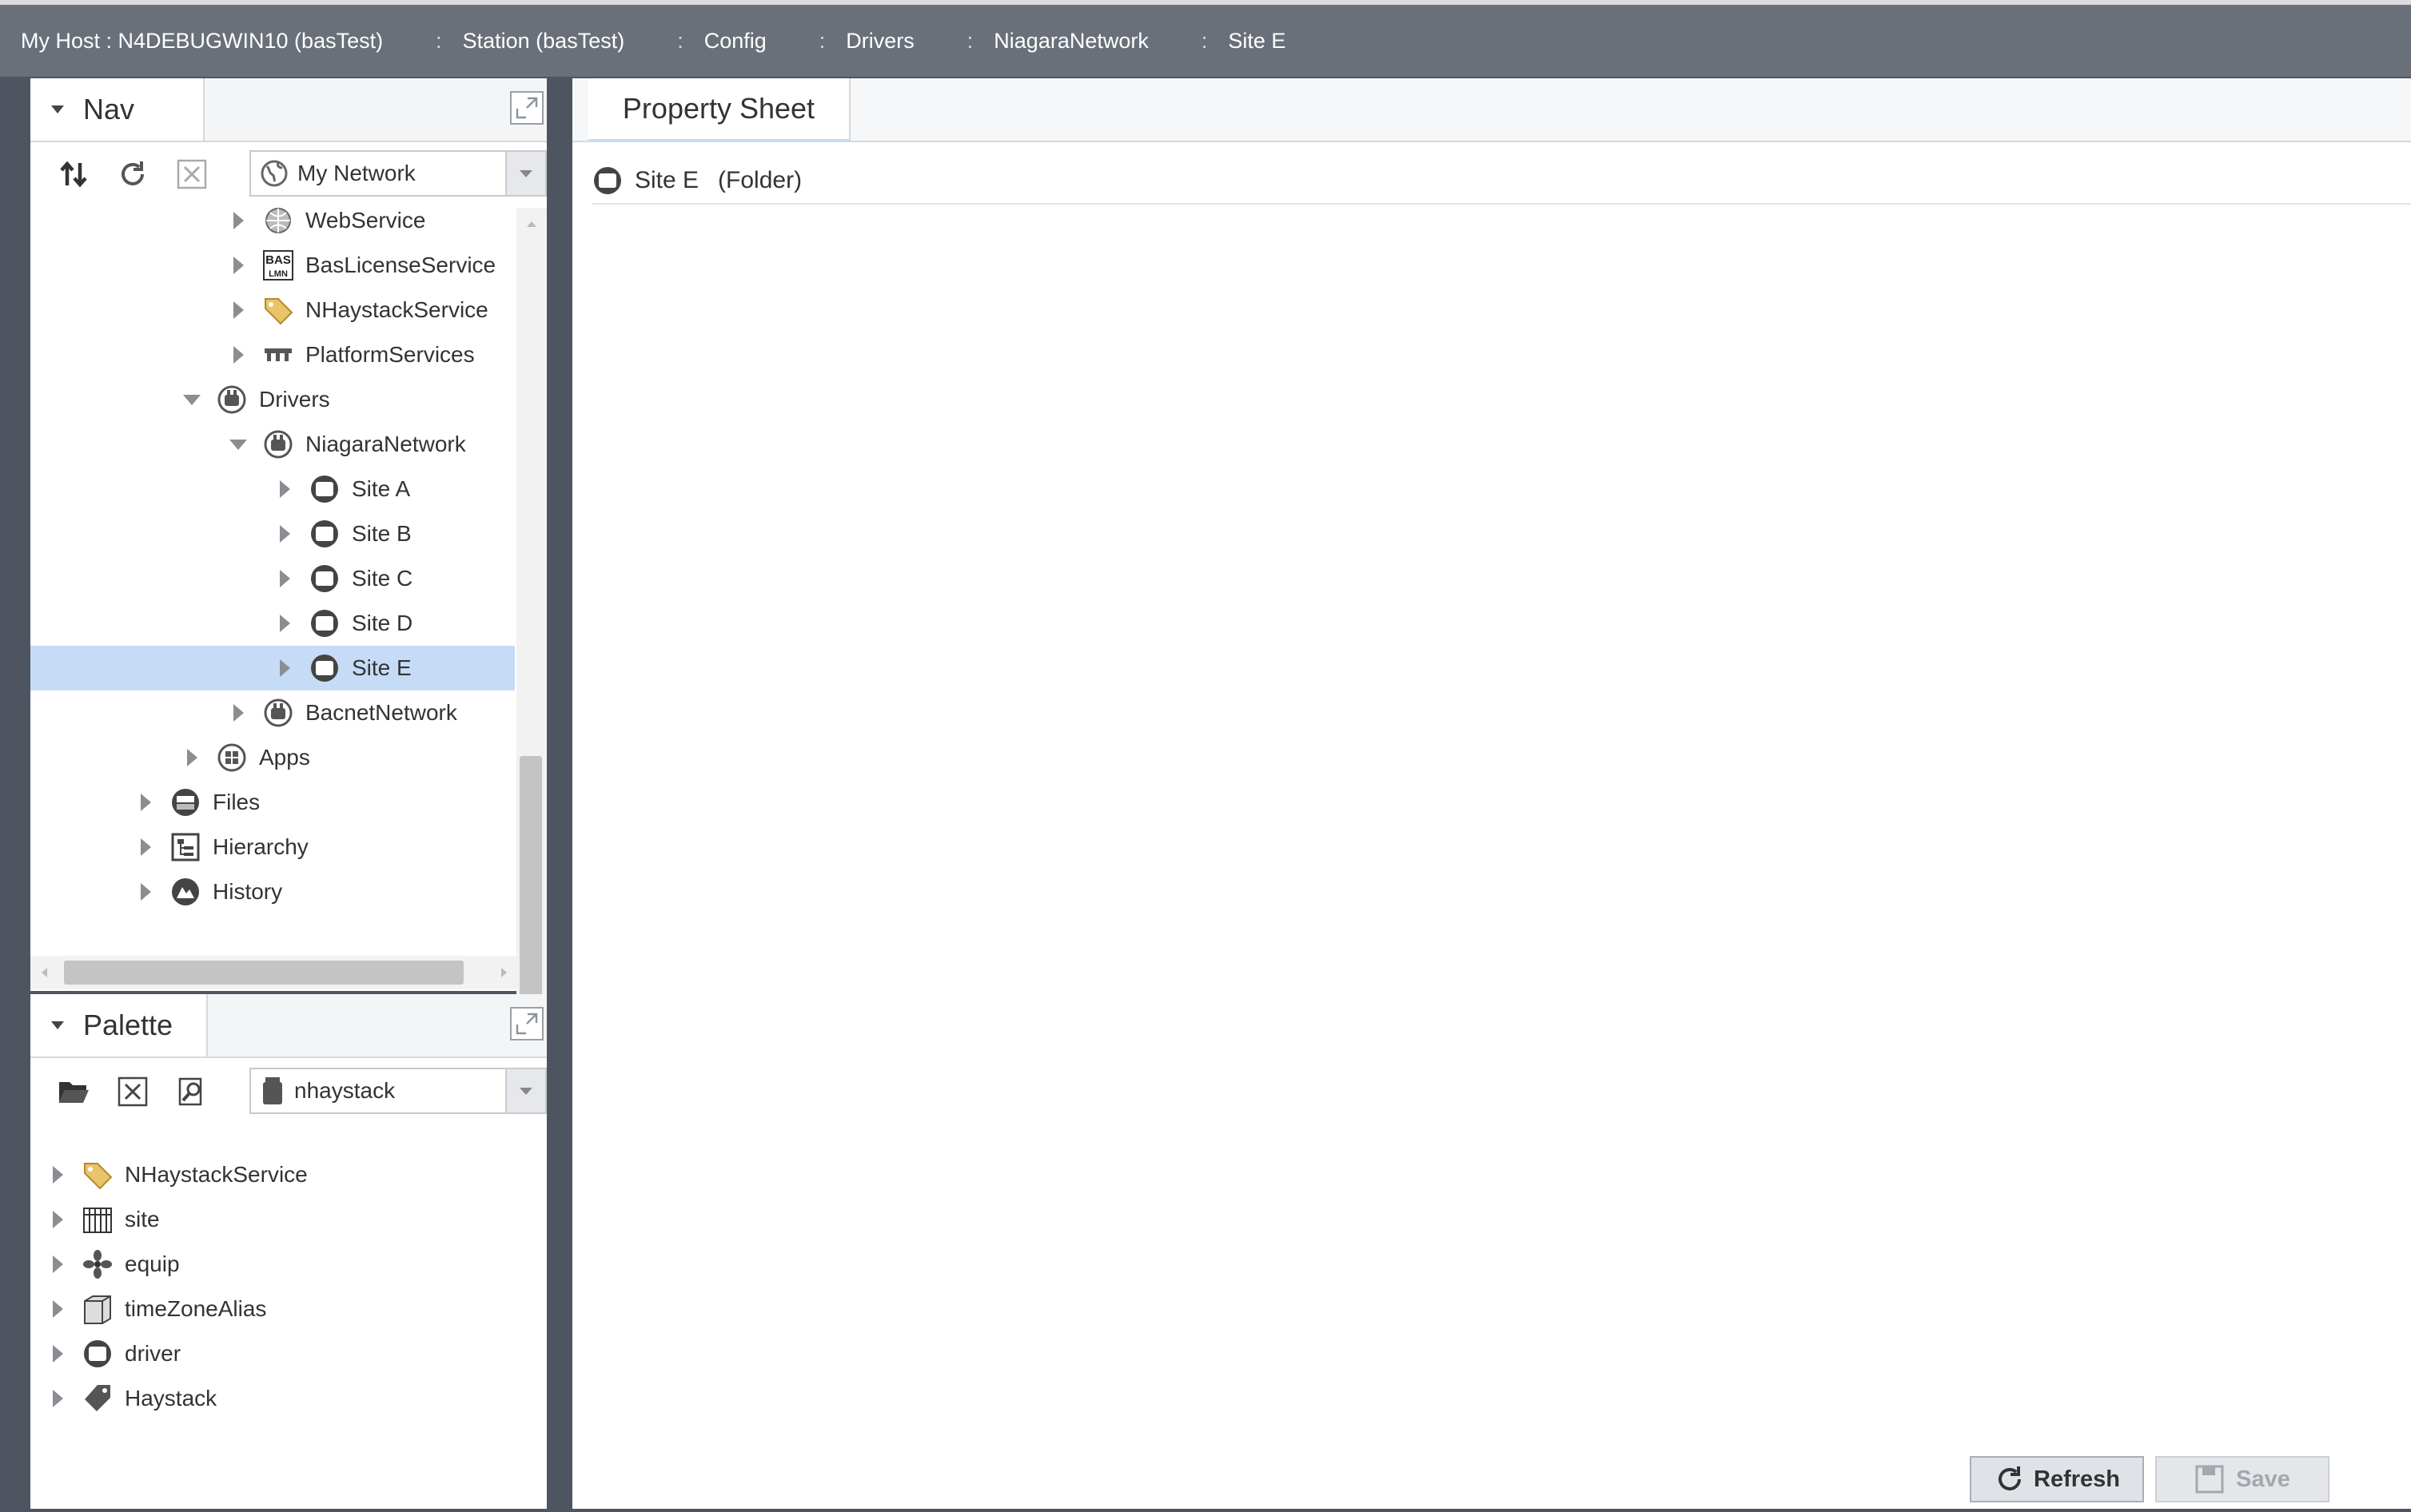  I want to click on breadcrumb-item-niagara-network: NiagaraNetwork, so click(1072, 41).